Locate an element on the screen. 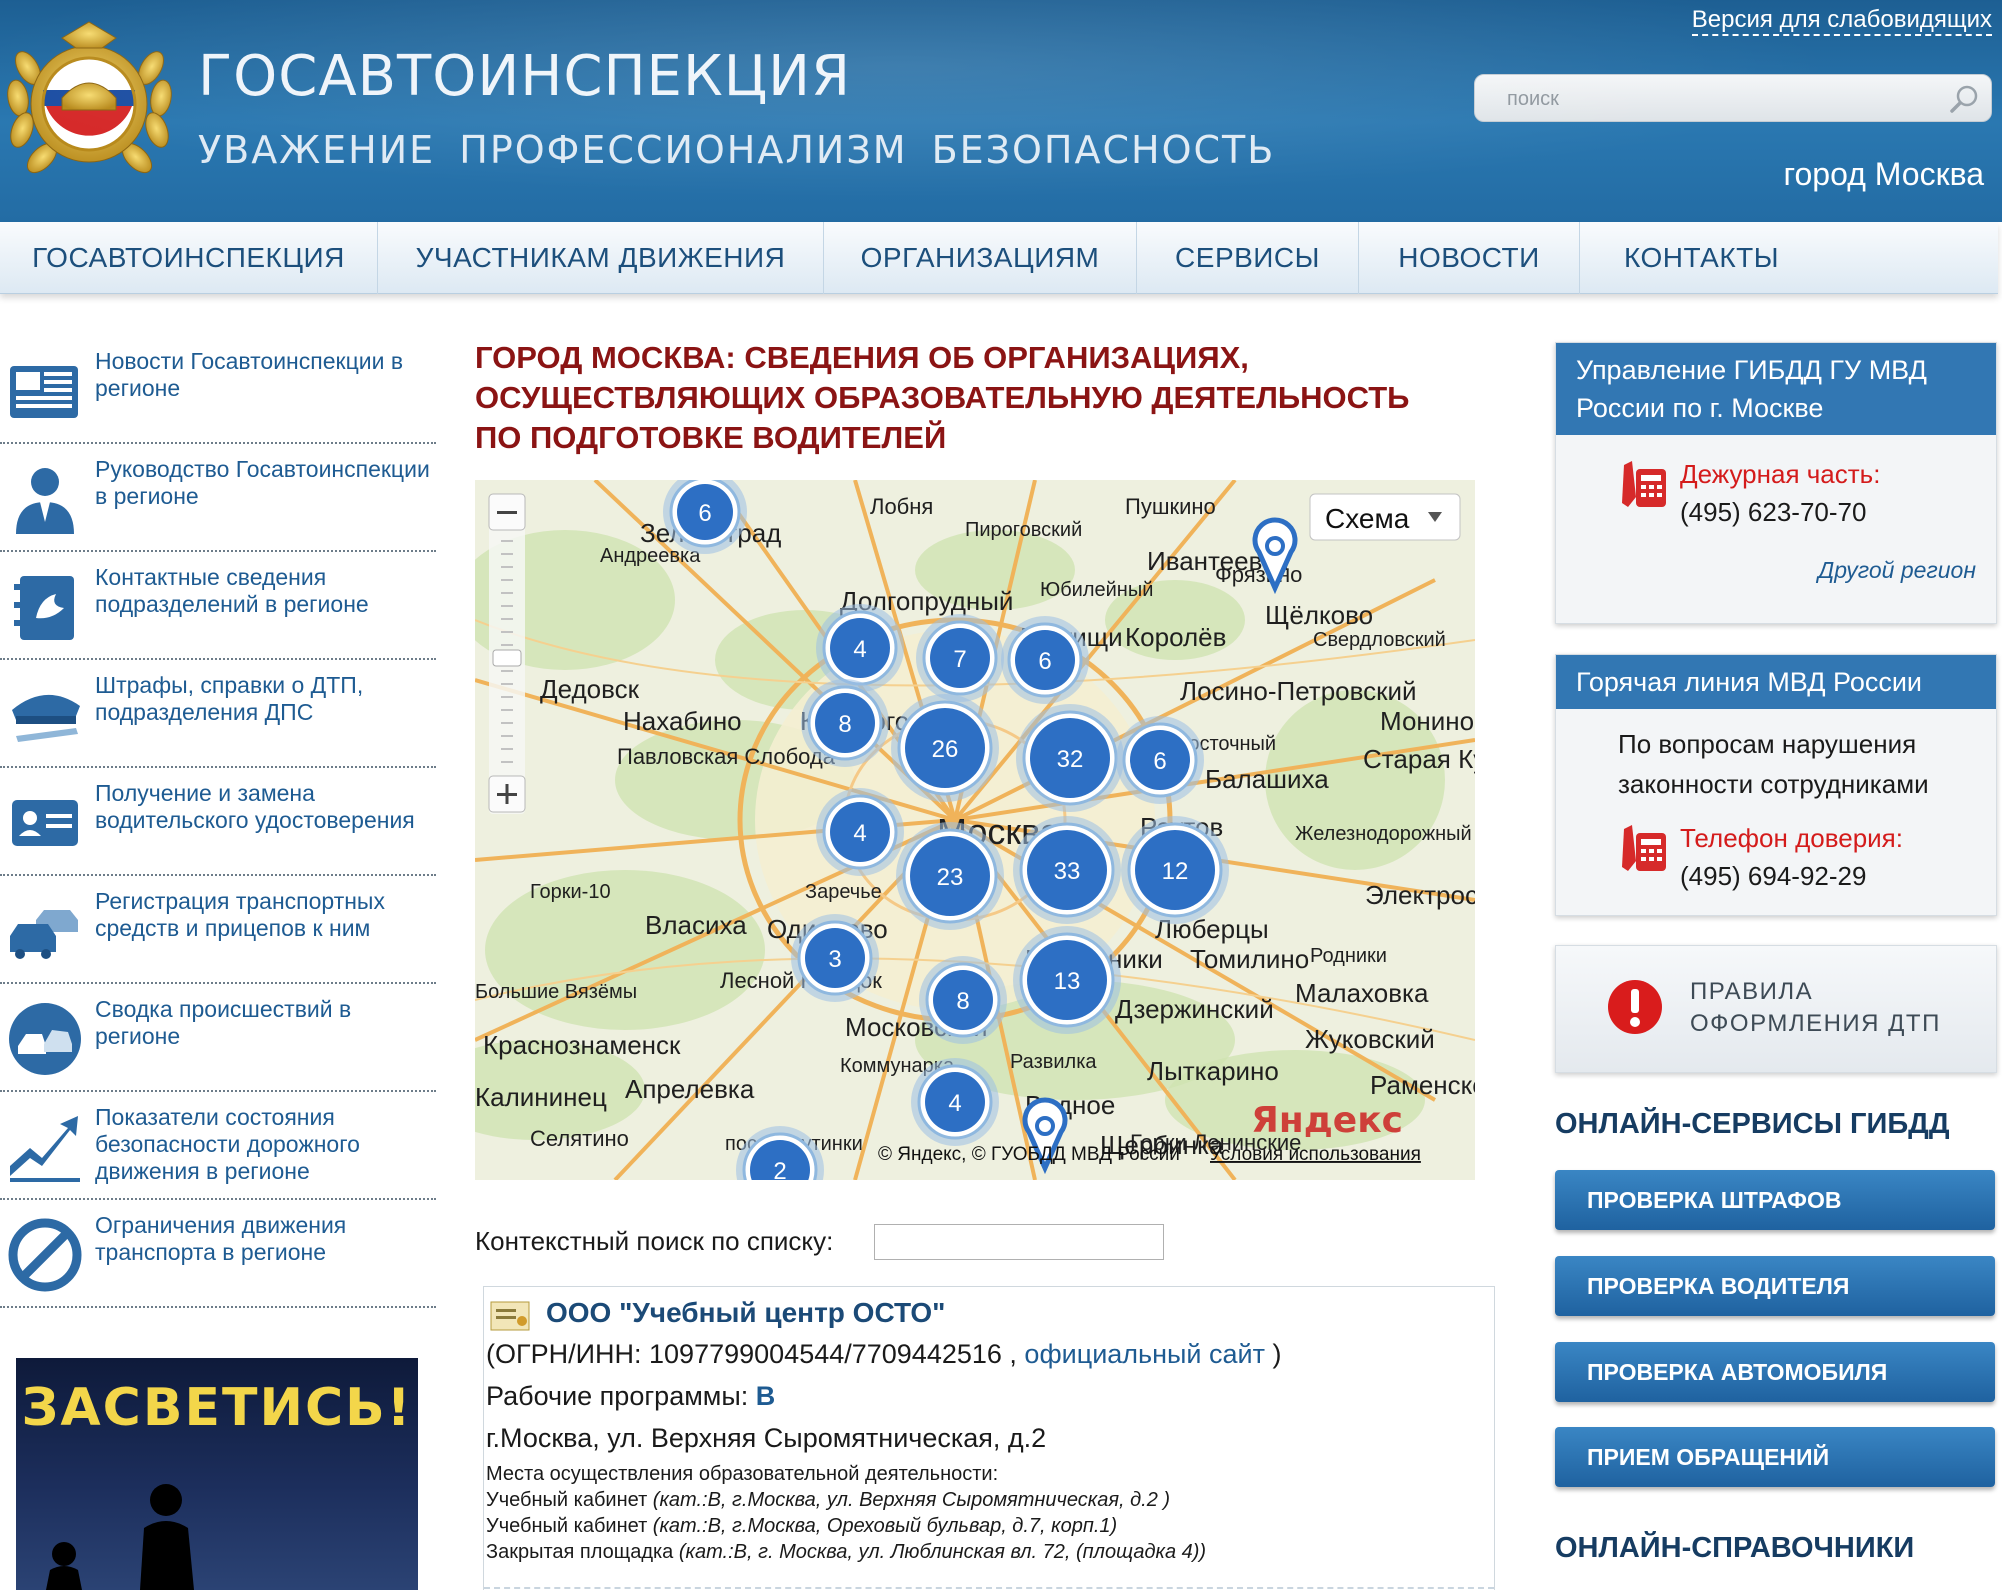 This screenshot has width=2002, height=1590. trust-phone: (495) 694-92-29 is located at coordinates (1773, 876).